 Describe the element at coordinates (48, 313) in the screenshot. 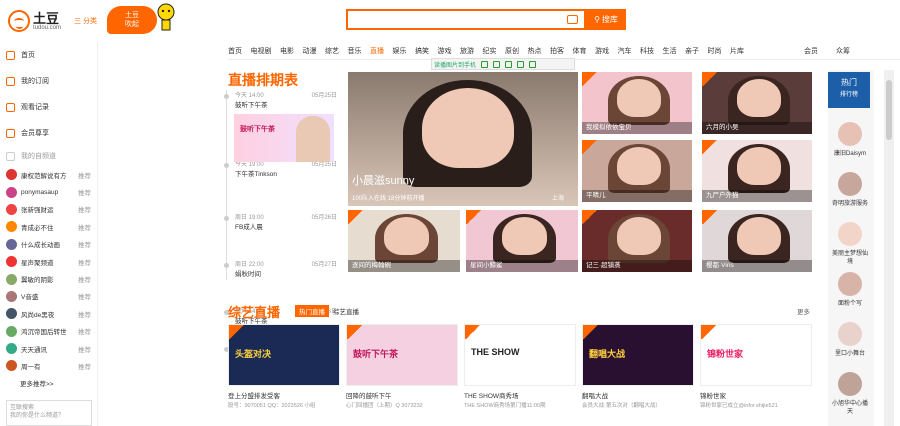

I see `sidebar-sub-item: 风尚de黑夜 推荐` at that location.